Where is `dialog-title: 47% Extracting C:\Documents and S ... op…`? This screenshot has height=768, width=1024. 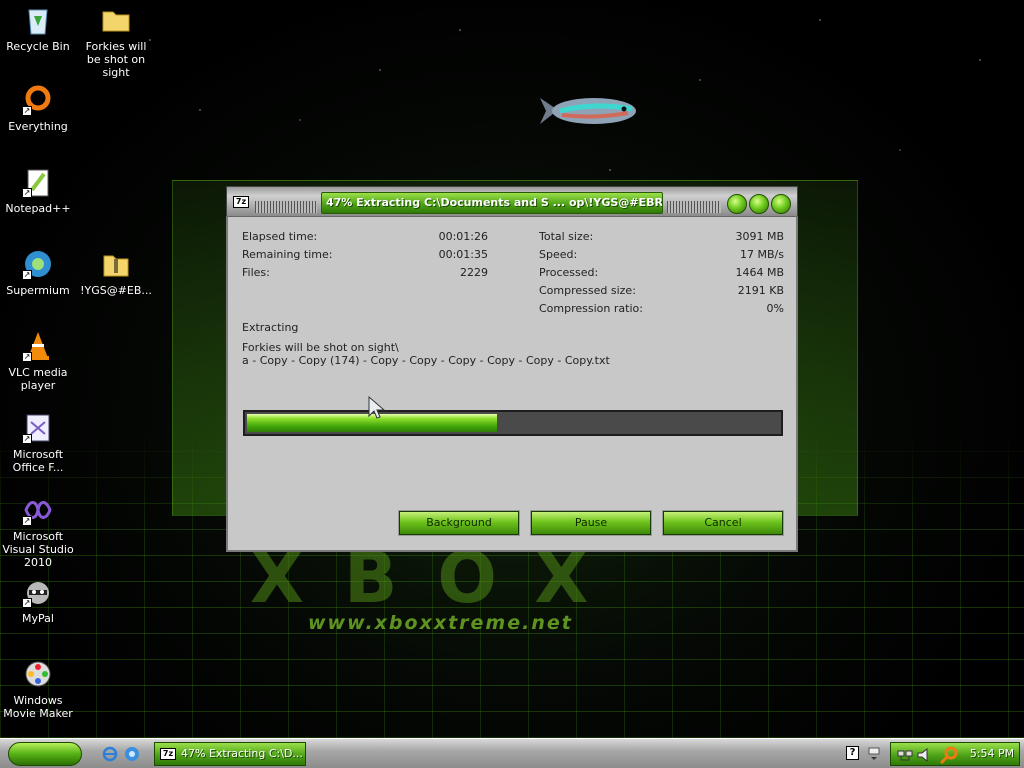
dialog-title: 47% Extracting C:\Documents and S ... op… is located at coordinates (492, 203).